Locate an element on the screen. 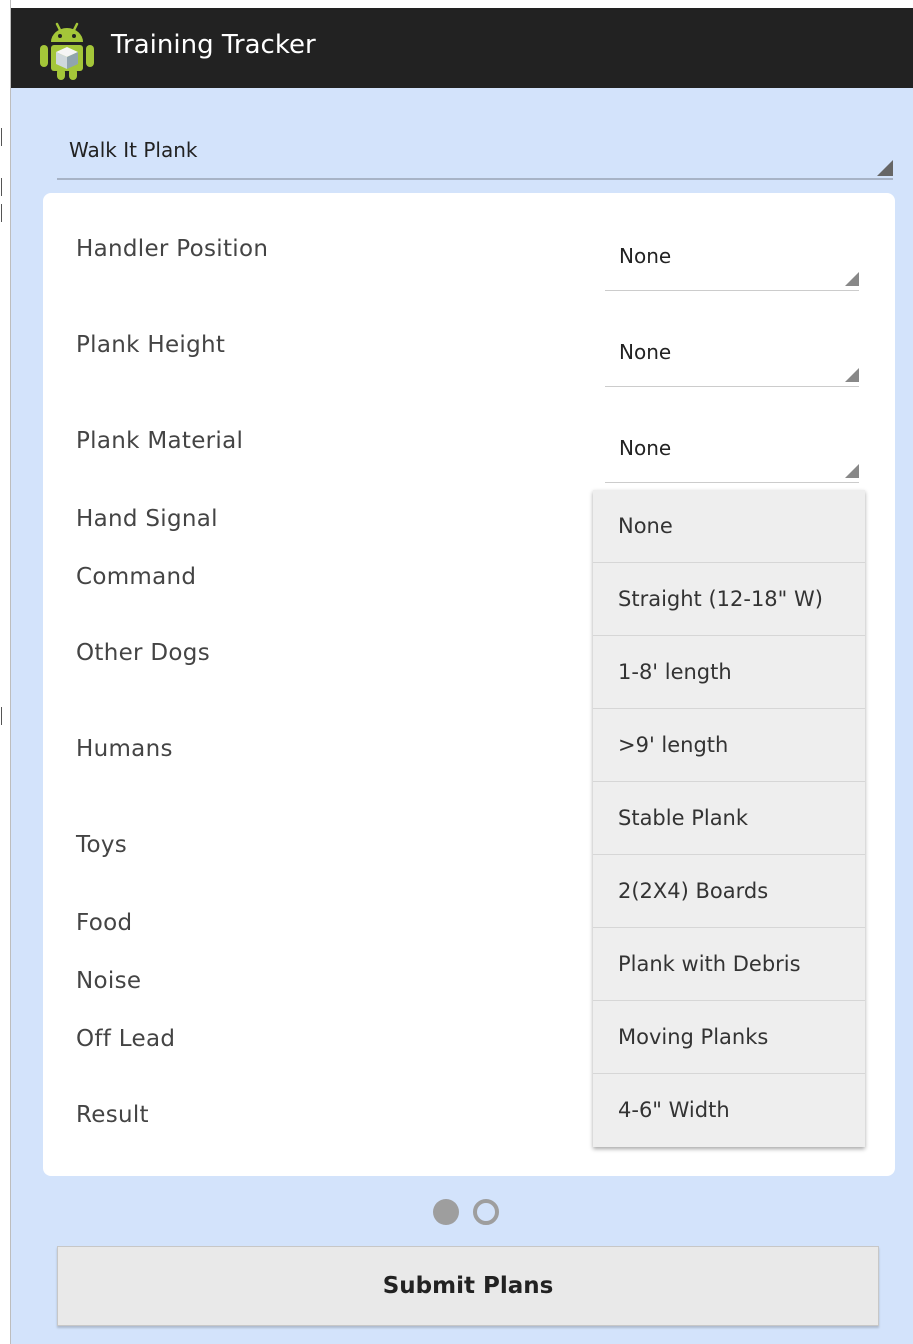 Image resolution: width=913 pixels, height=1344 pixels. label-toys: Toys is located at coordinates (102, 845).